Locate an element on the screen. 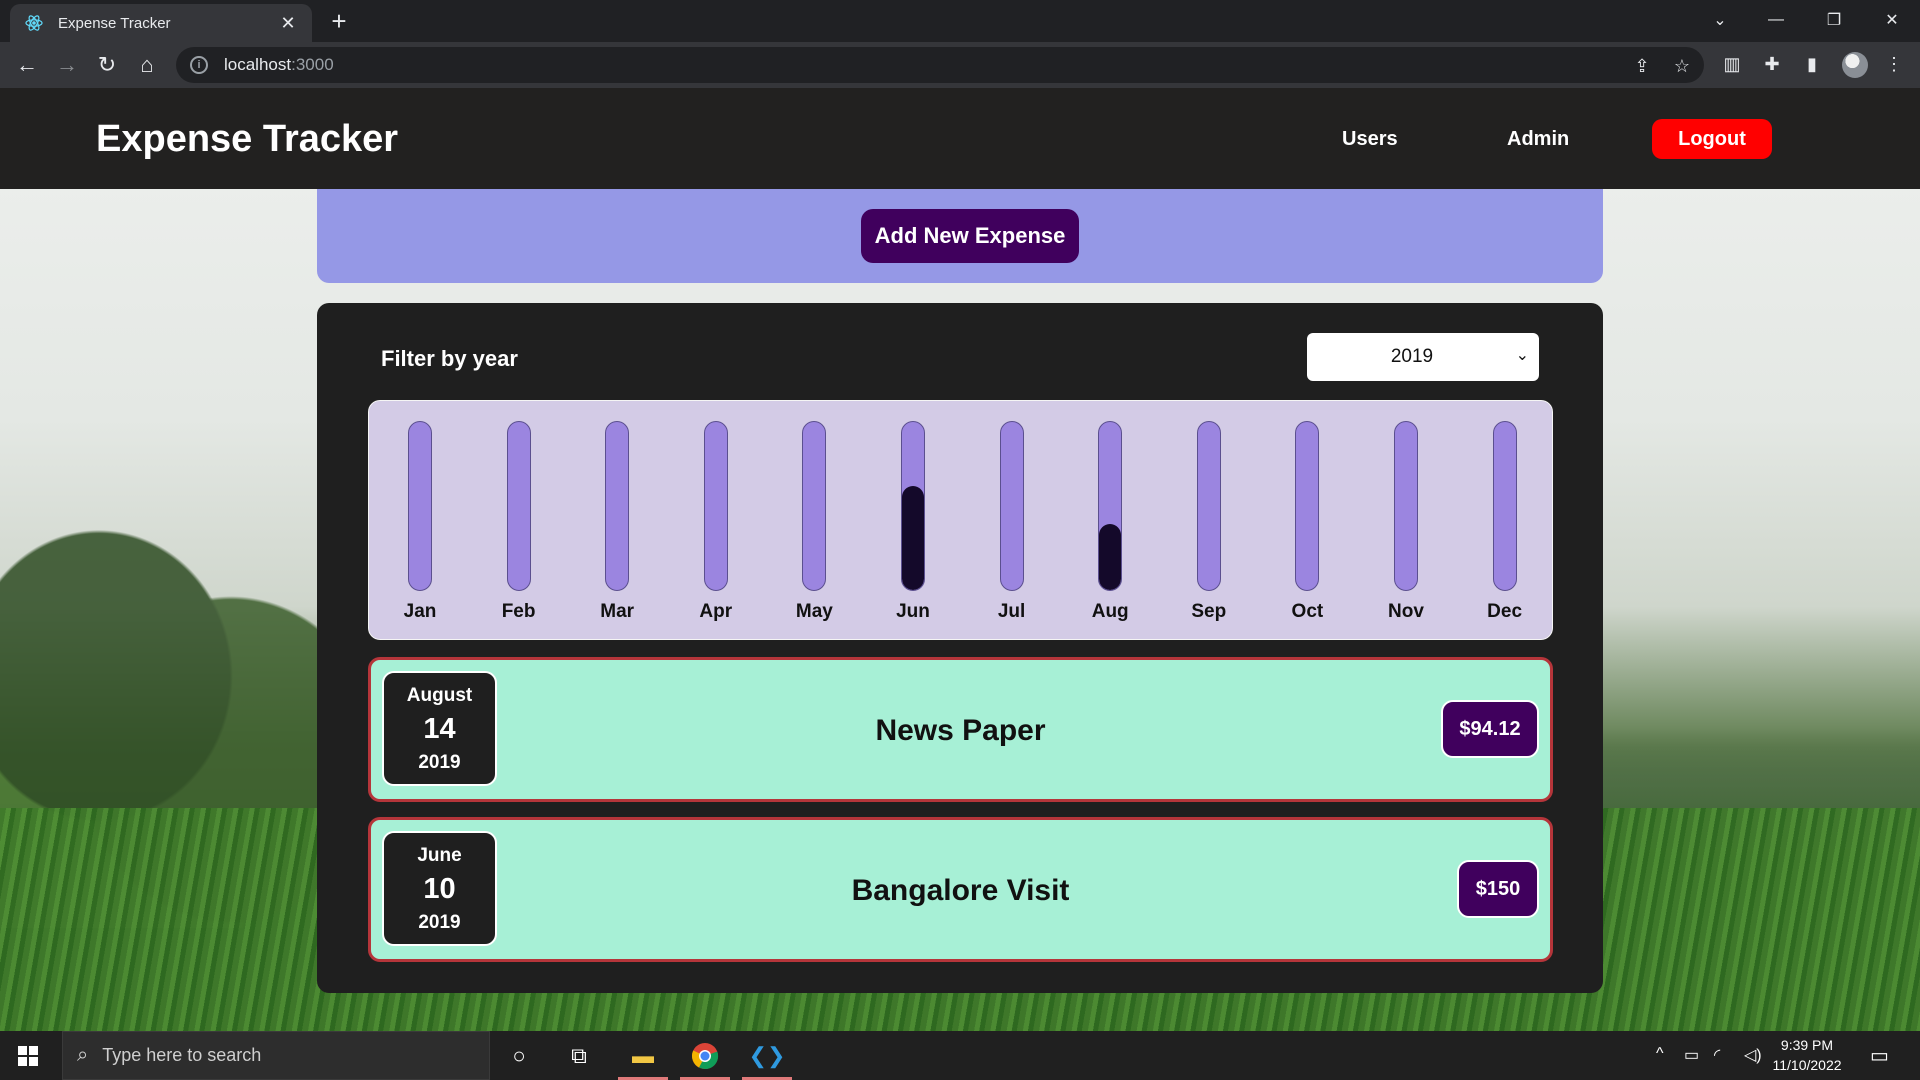 The width and height of the screenshot is (1920, 1080). tab-title: Expense Tracker is located at coordinates (114, 23).